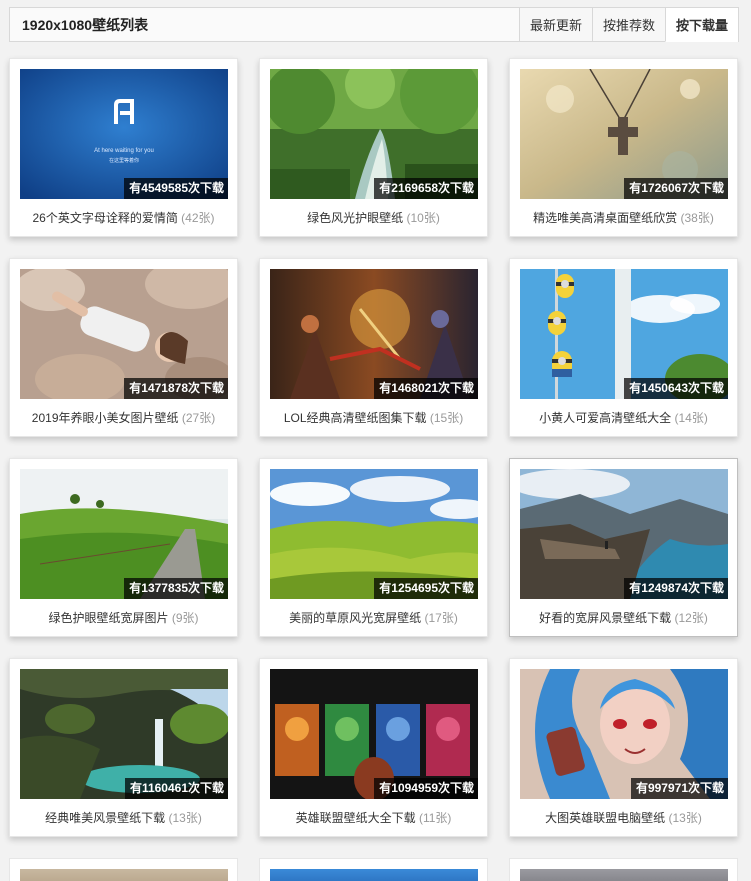  What do you see at coordinates (435, 818) in the screenshot?
I see `caption-count: (11张)` at bounding box center [435, 818].